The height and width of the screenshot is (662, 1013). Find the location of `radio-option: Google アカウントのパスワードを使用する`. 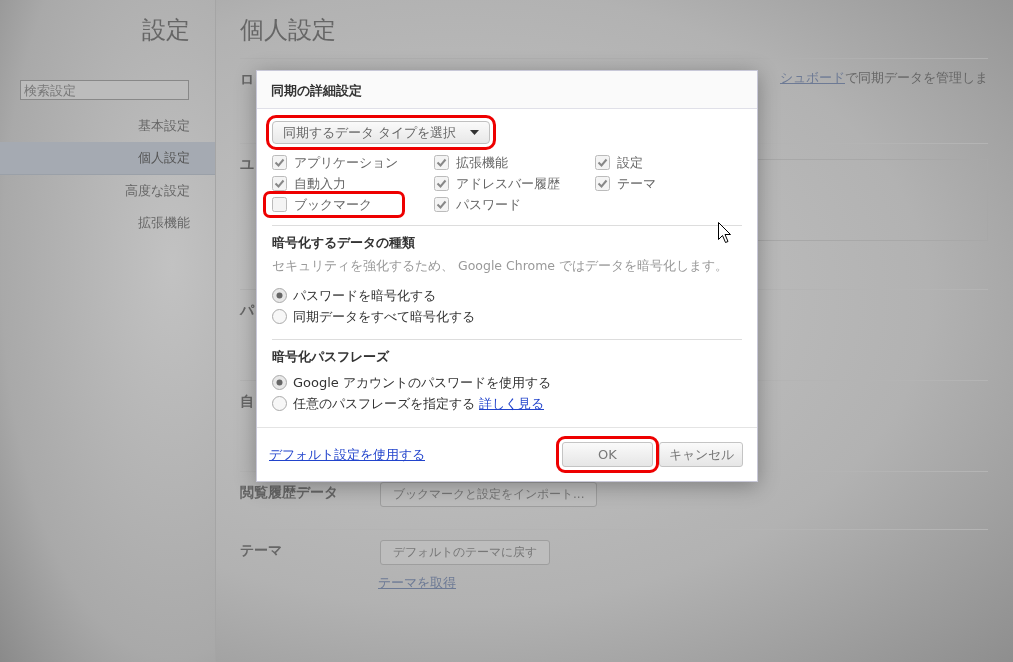

radio-option: Google アカウントのパスワードを使用する is located at coordinates (411, 382).